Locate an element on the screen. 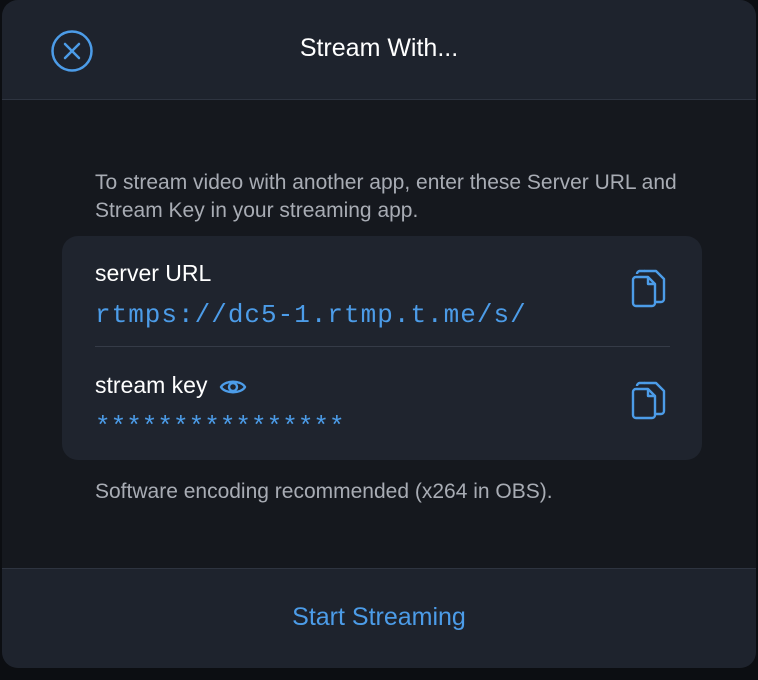 This screenshot has width=758, height=680. reveal-key-button is located at coordinates (233, 386).